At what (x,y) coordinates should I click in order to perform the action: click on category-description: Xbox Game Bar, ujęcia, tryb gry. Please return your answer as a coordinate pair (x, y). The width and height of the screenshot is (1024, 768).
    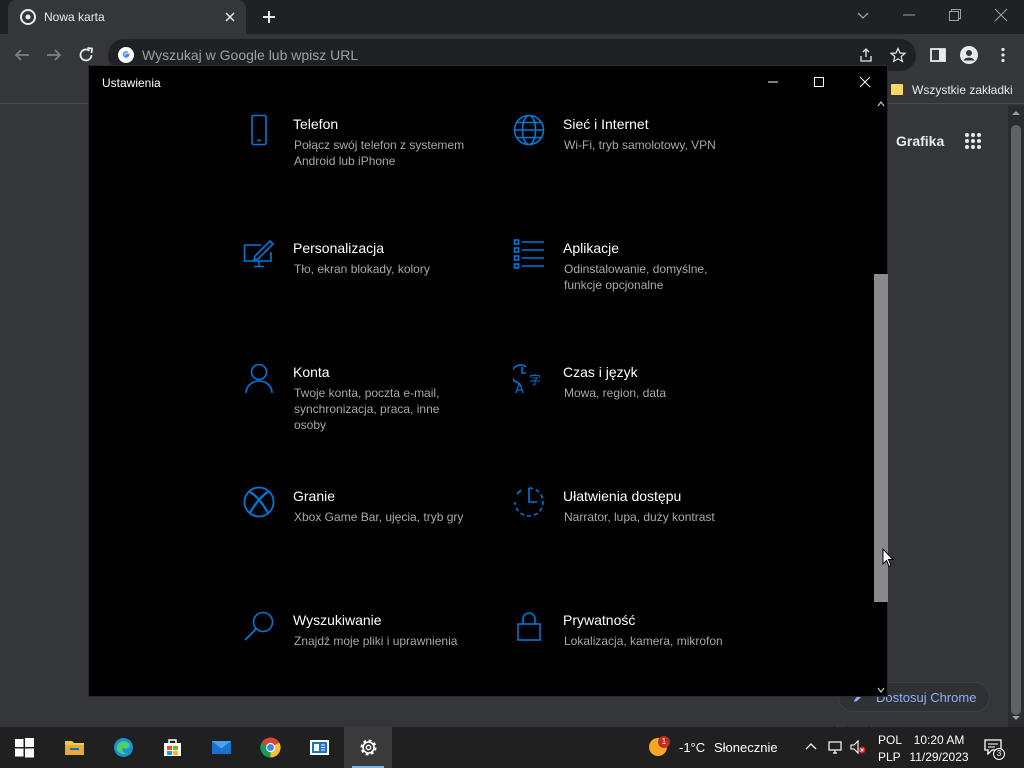
    Looking at the image, I should click on (379, 517).